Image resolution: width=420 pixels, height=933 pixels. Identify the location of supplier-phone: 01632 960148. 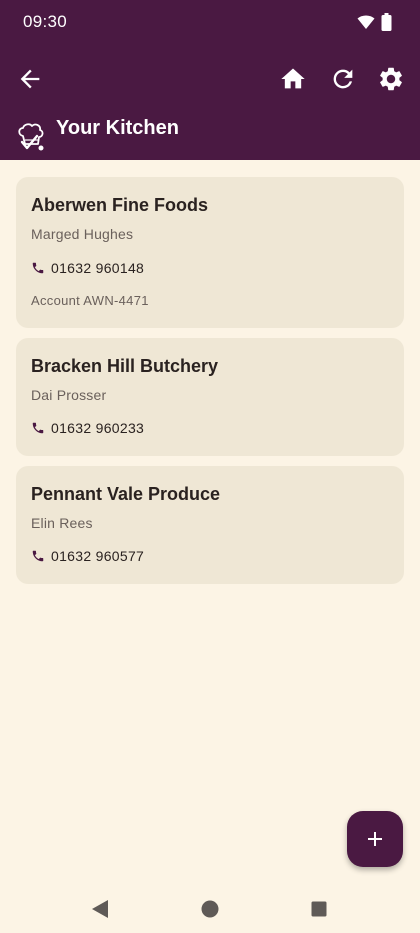
(87, 268).